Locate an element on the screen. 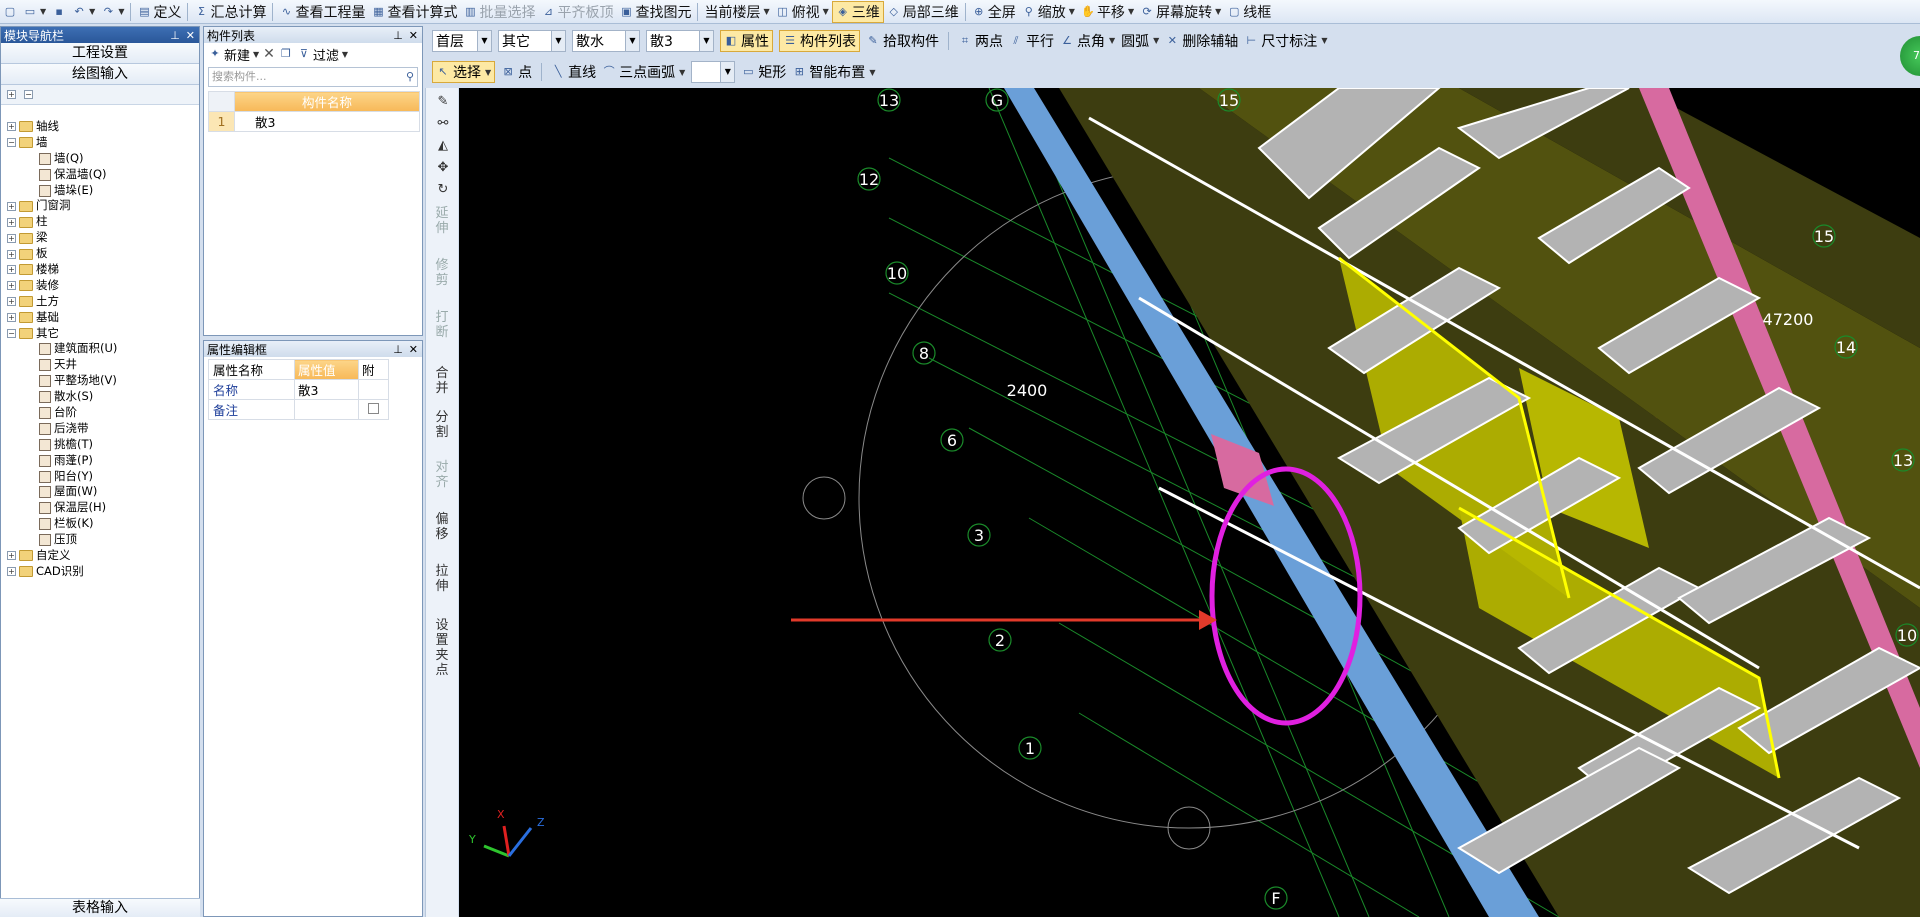 The image size is (1920, 917). arc-option-select: ▼ is located at coordinates (713, 72).